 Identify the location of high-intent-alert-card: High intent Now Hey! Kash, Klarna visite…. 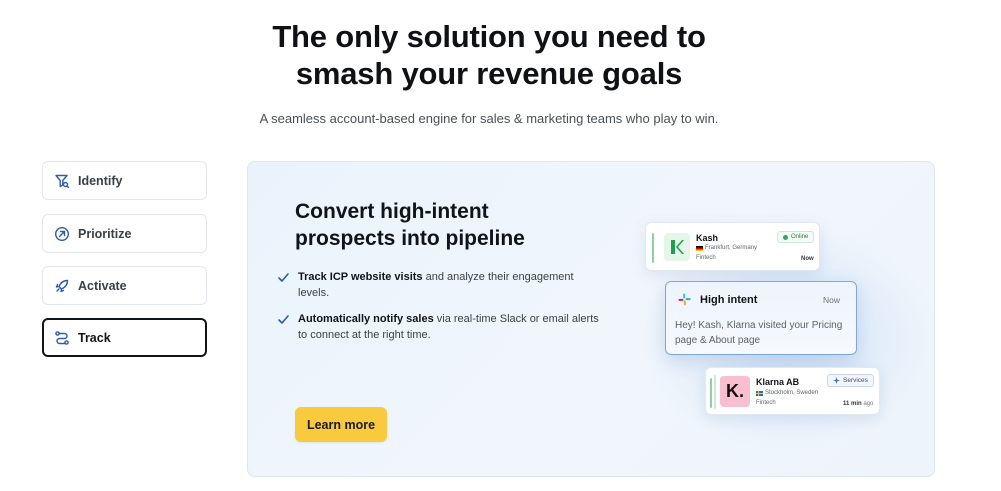
(761, 318).